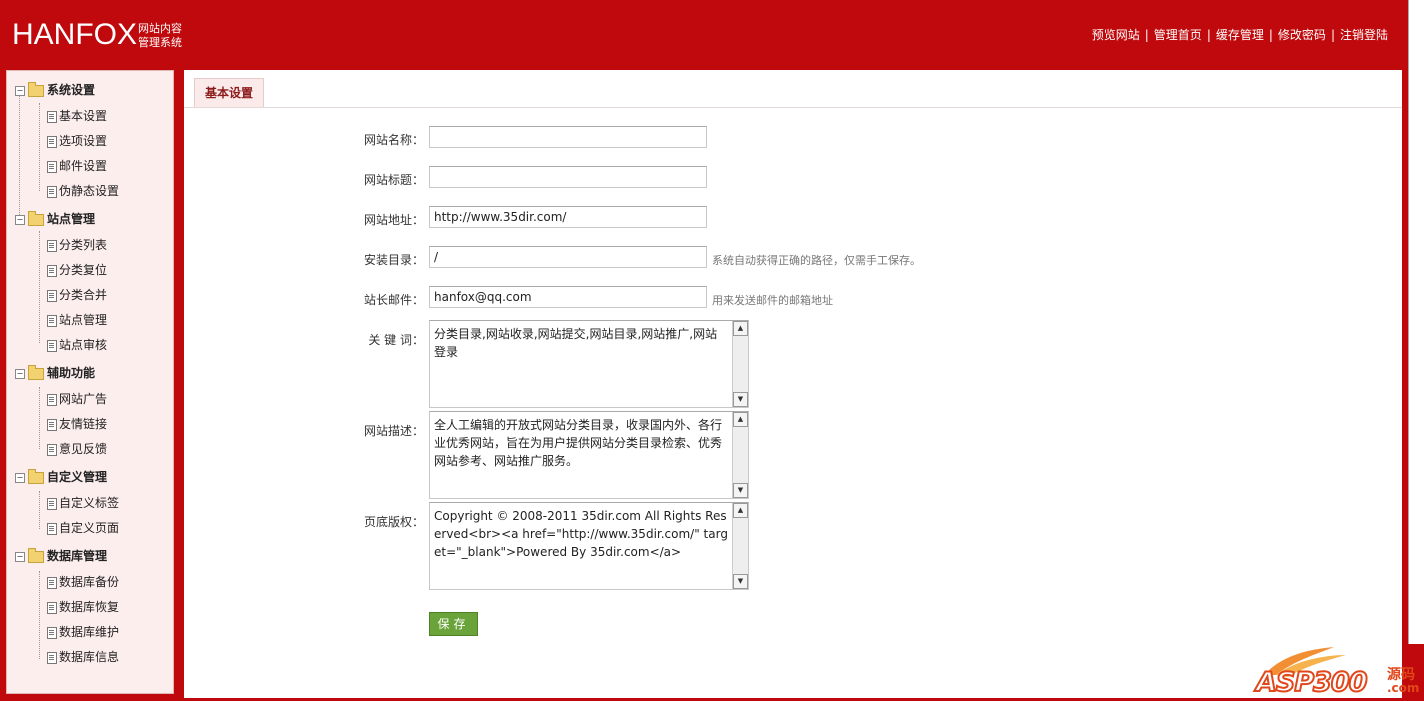 The width and height of the screenshot is (1424, 701). I want to click on sidebar-item-db-restore: 数据库恢复, so click(83, 607).